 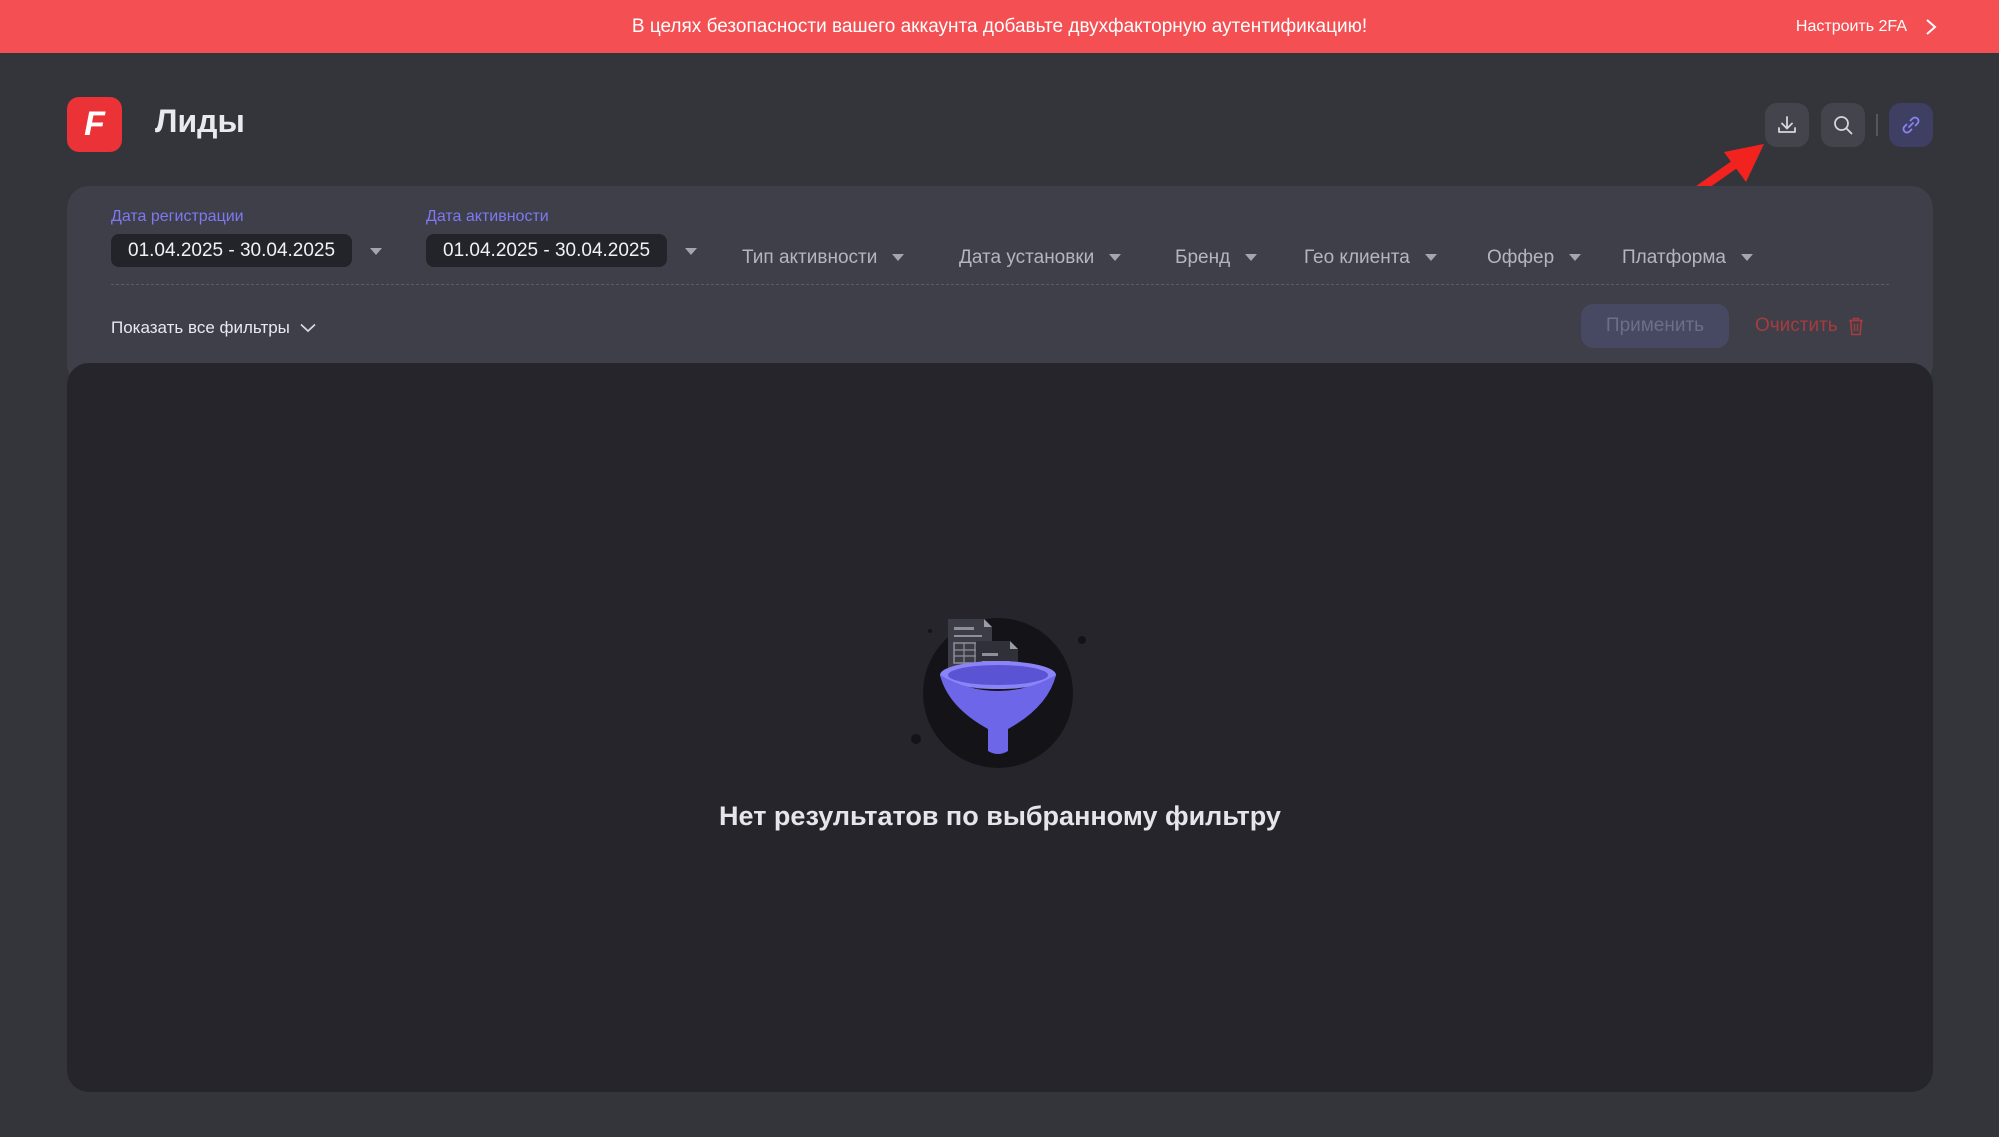 I want to click on app-logo: F, so click(x=94, y=124).